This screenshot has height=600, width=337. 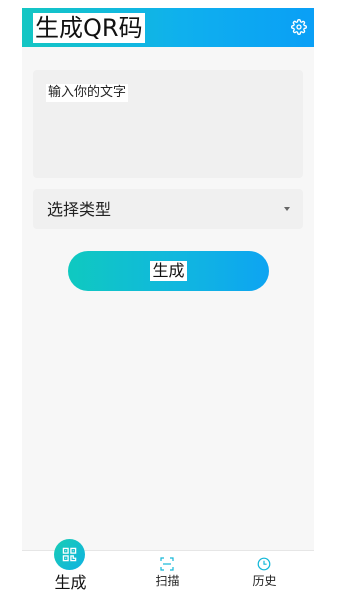 What do you see at coordinates (264, 581) in the screenshot?
I see `nav-label-history: 历史` at bounding box center [264, 581].